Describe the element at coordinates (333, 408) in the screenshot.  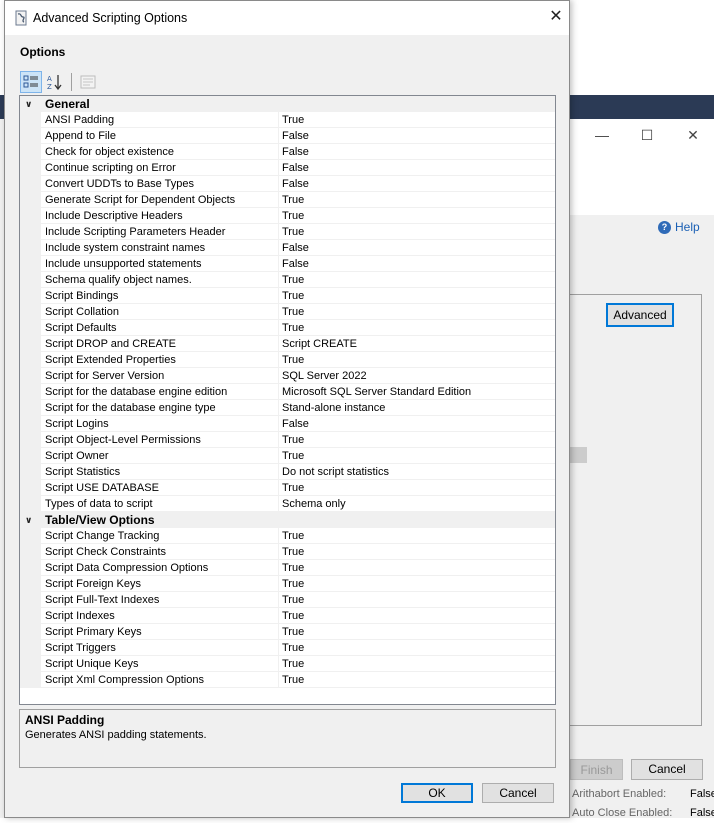
I see `property-value: Stand-alone instance` at that location.